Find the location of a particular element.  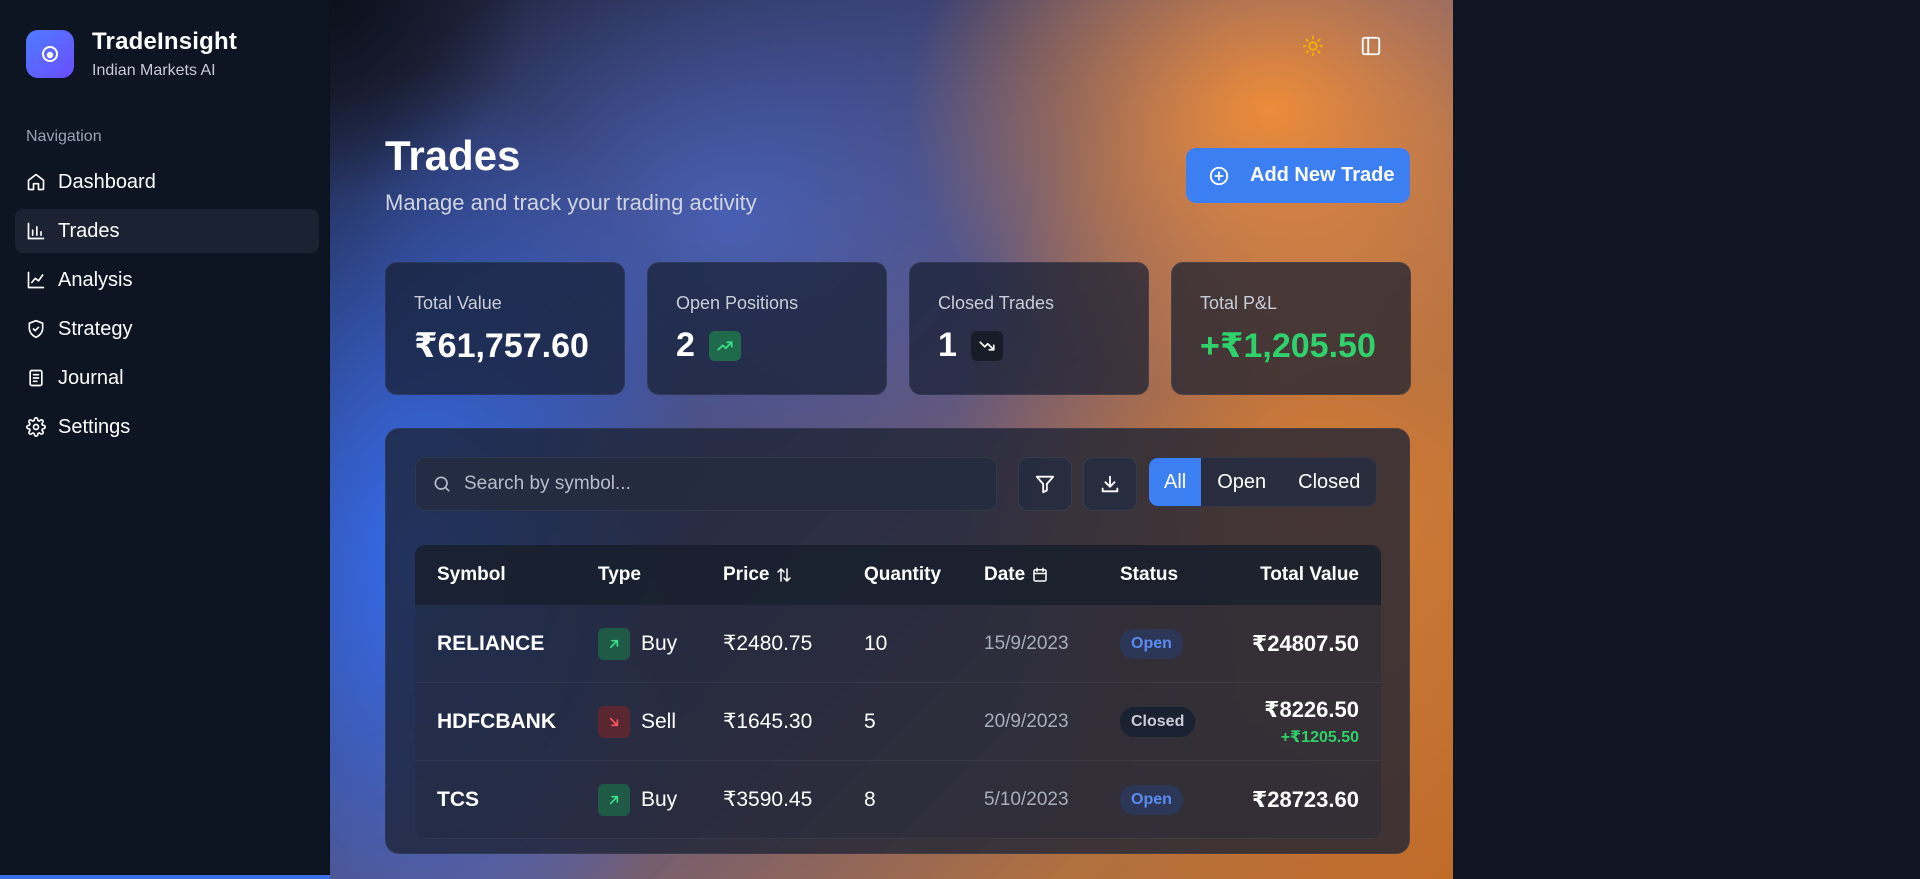

cell-total: ₹24807.50 is located at coordinates (1310, 644).